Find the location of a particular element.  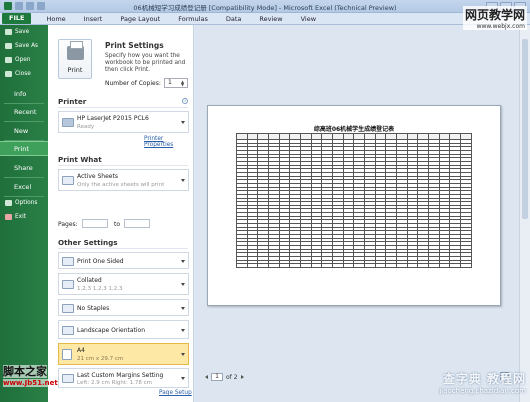

grade-table is located at coordinates (354, 200).